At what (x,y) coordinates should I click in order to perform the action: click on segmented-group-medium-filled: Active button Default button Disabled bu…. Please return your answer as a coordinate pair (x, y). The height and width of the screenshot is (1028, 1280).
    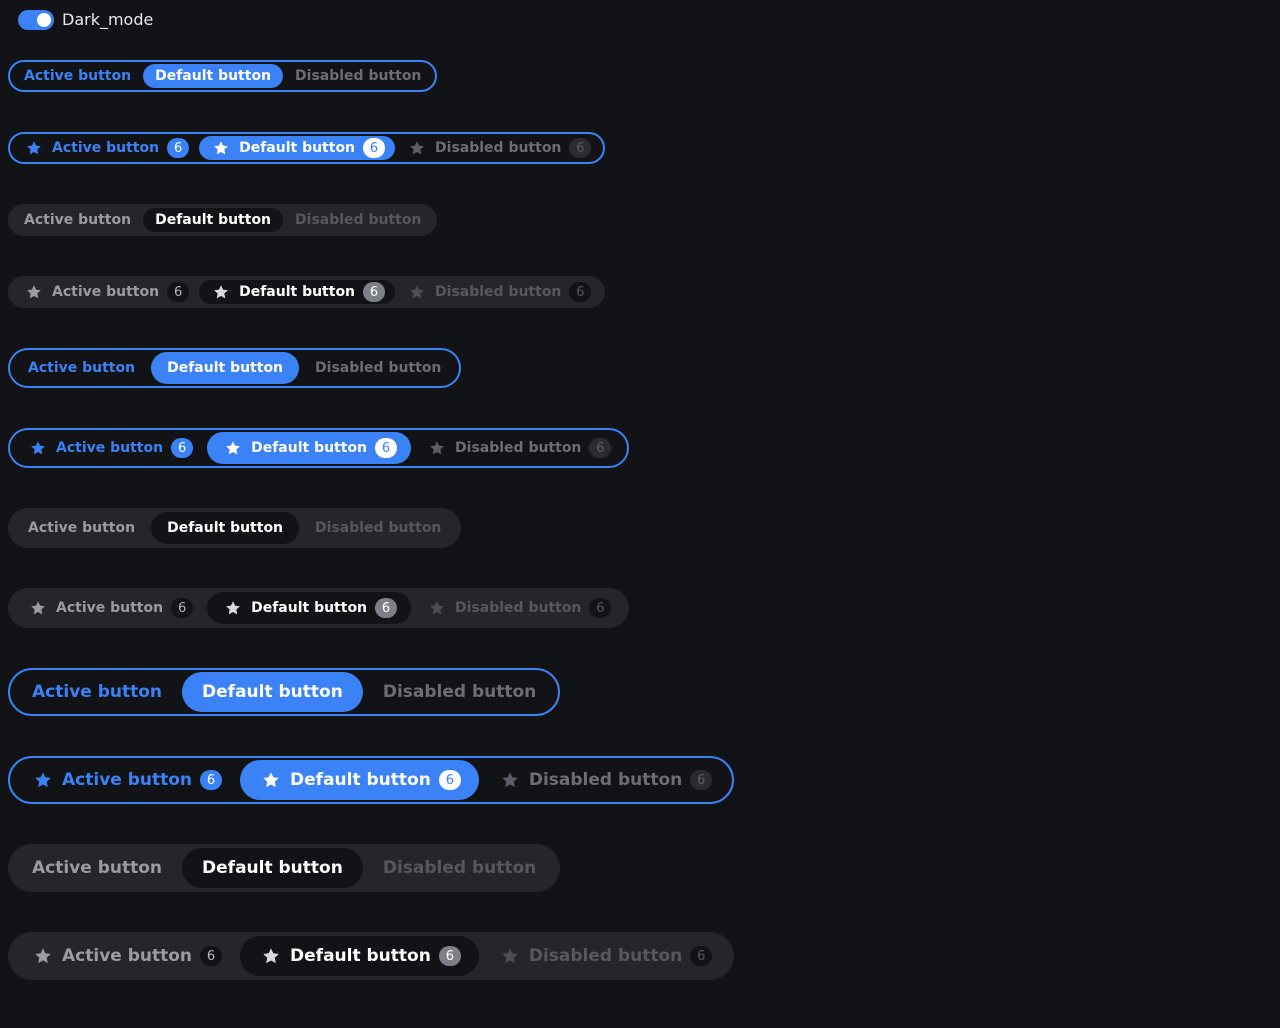
    Looking at the image, I should click on (235, 528).